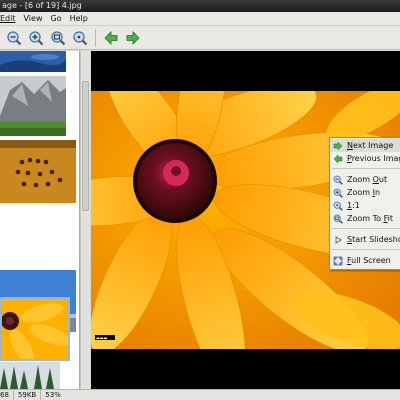 The width and height of the screenshot is (400, 400). I want to click on zoom-fit-button, so click(58, 38).